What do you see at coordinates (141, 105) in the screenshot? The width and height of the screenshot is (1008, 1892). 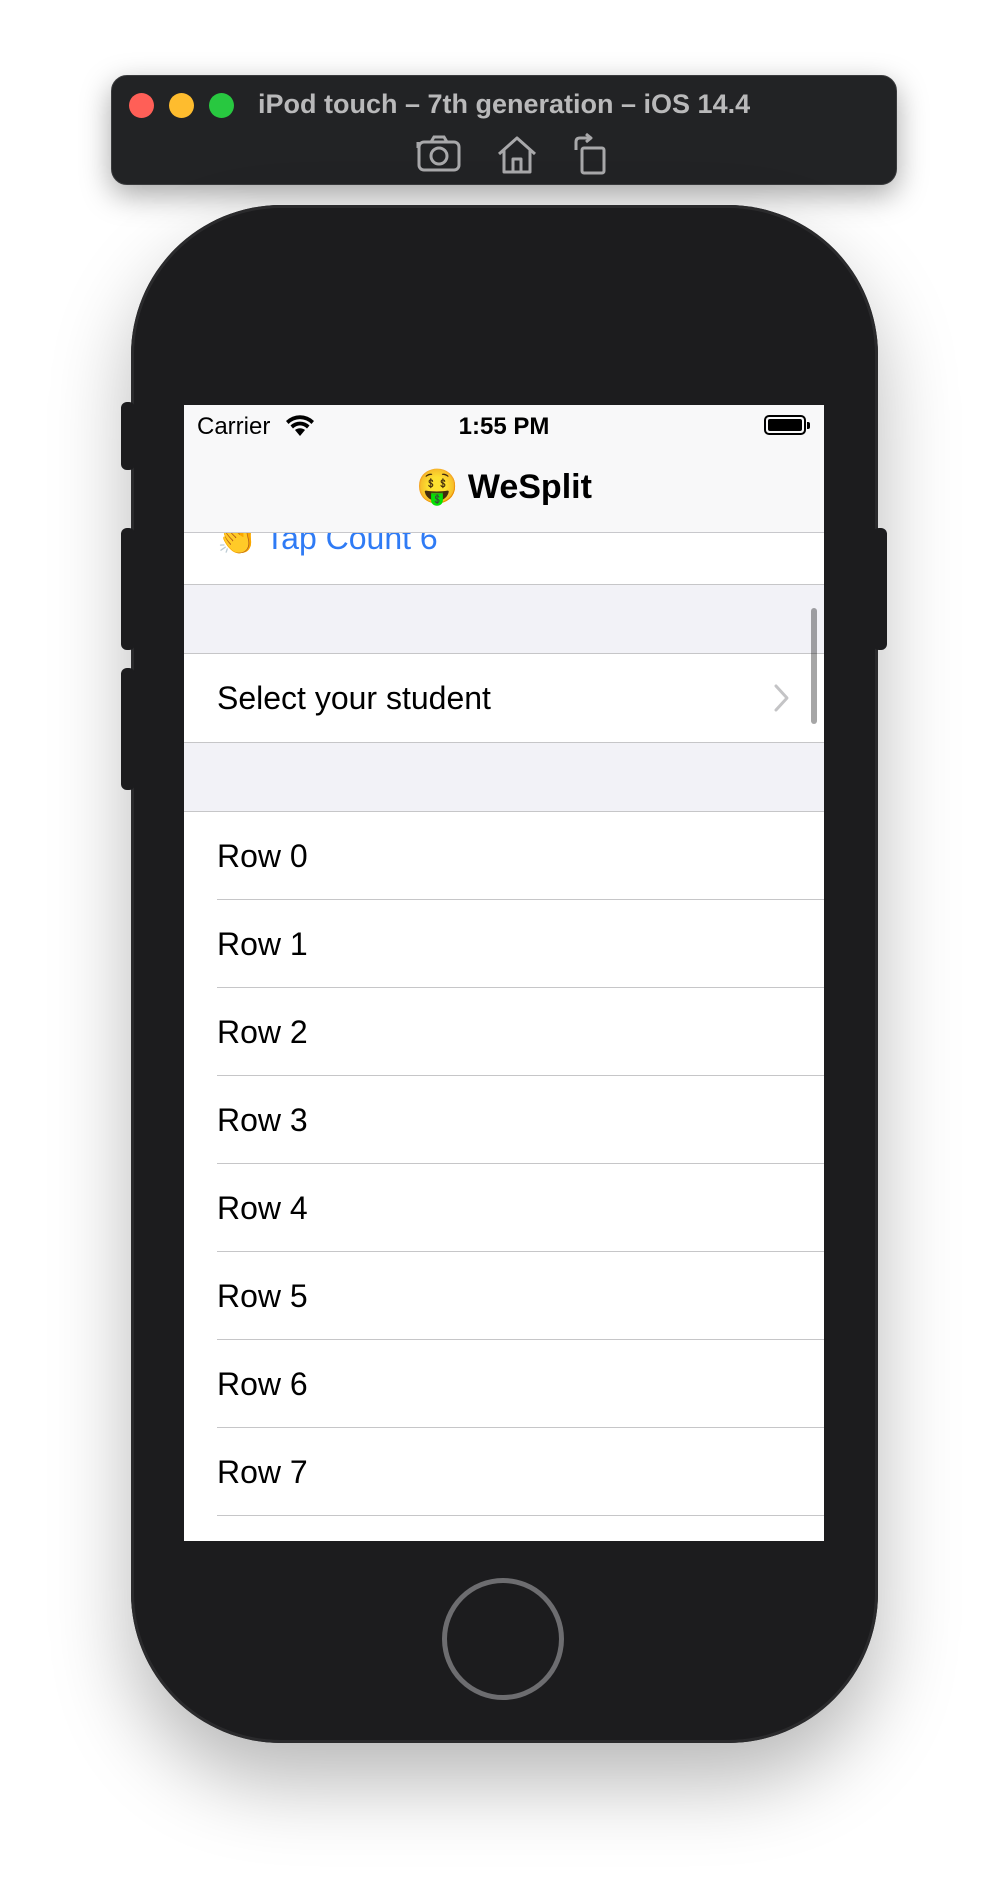 I see `close-window-button` at bounding box center [141, 105].